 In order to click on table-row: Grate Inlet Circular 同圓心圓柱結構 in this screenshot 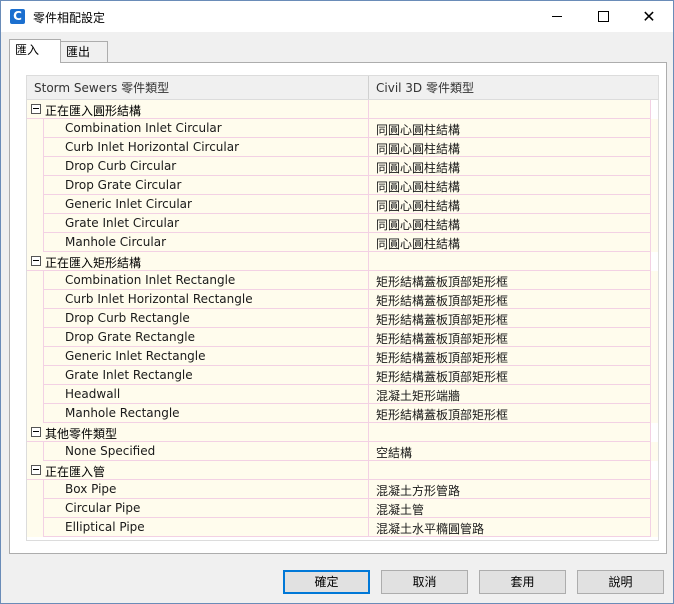, I will do `click(342, 223)`.